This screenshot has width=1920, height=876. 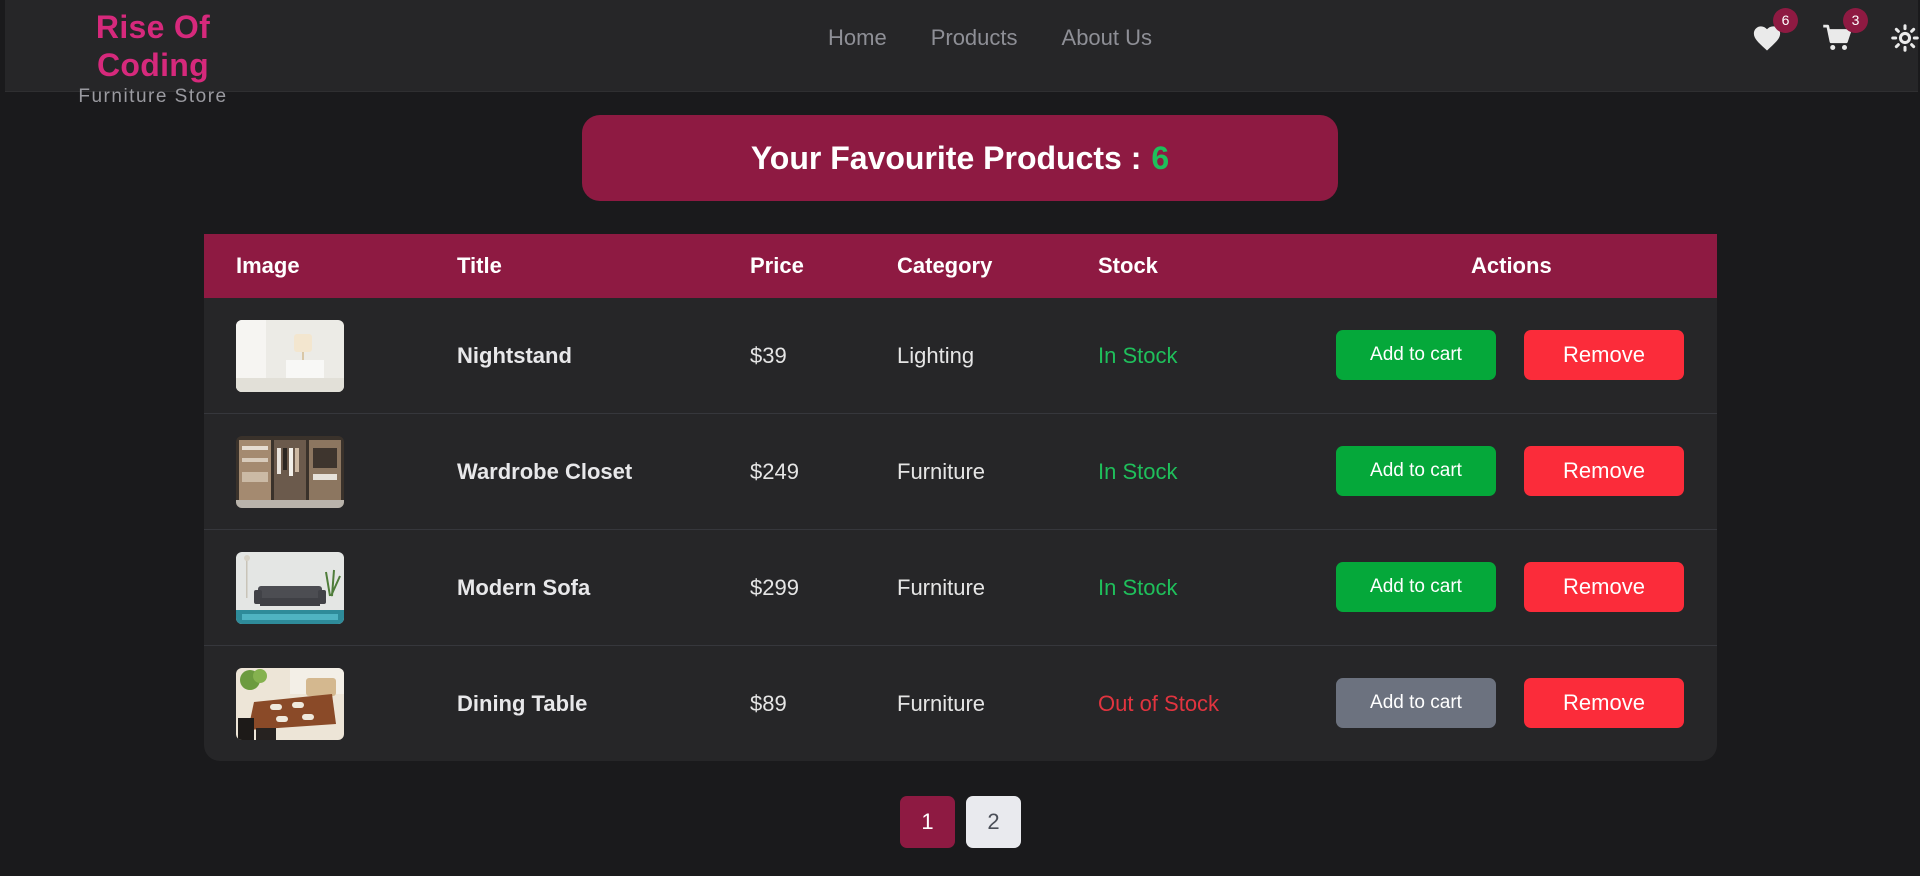 I want to click on brand-subtitle: Furniture Store, so click(x=153, y=96).